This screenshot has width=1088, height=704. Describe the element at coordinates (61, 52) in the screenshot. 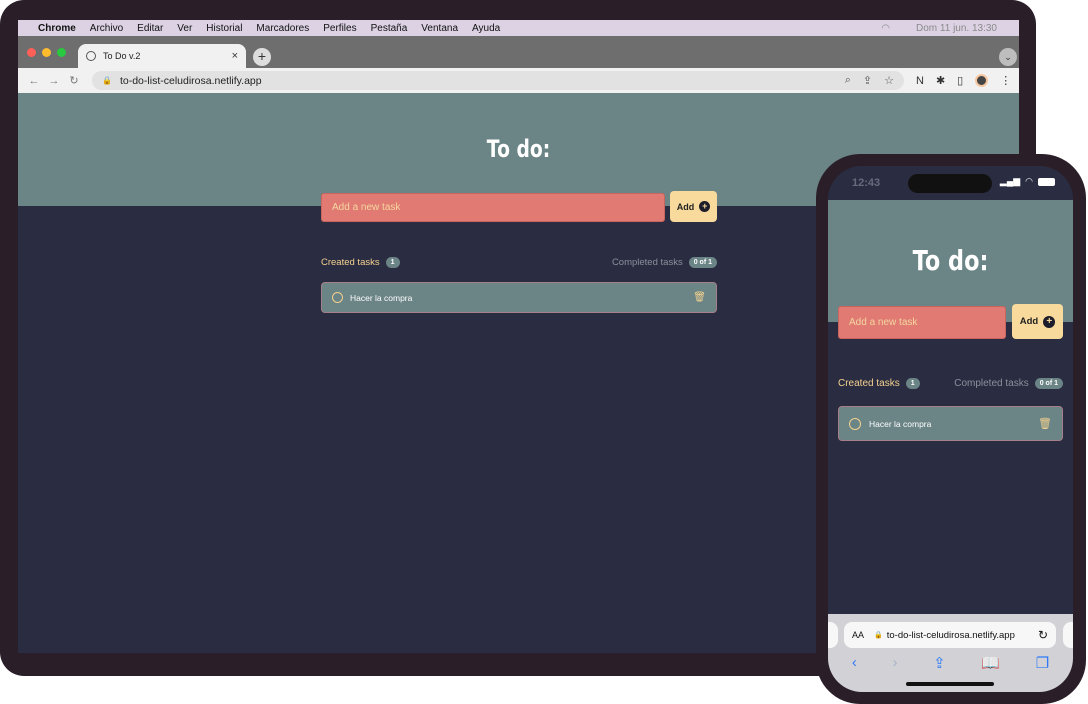

I see `maximize-window-button` at that location.